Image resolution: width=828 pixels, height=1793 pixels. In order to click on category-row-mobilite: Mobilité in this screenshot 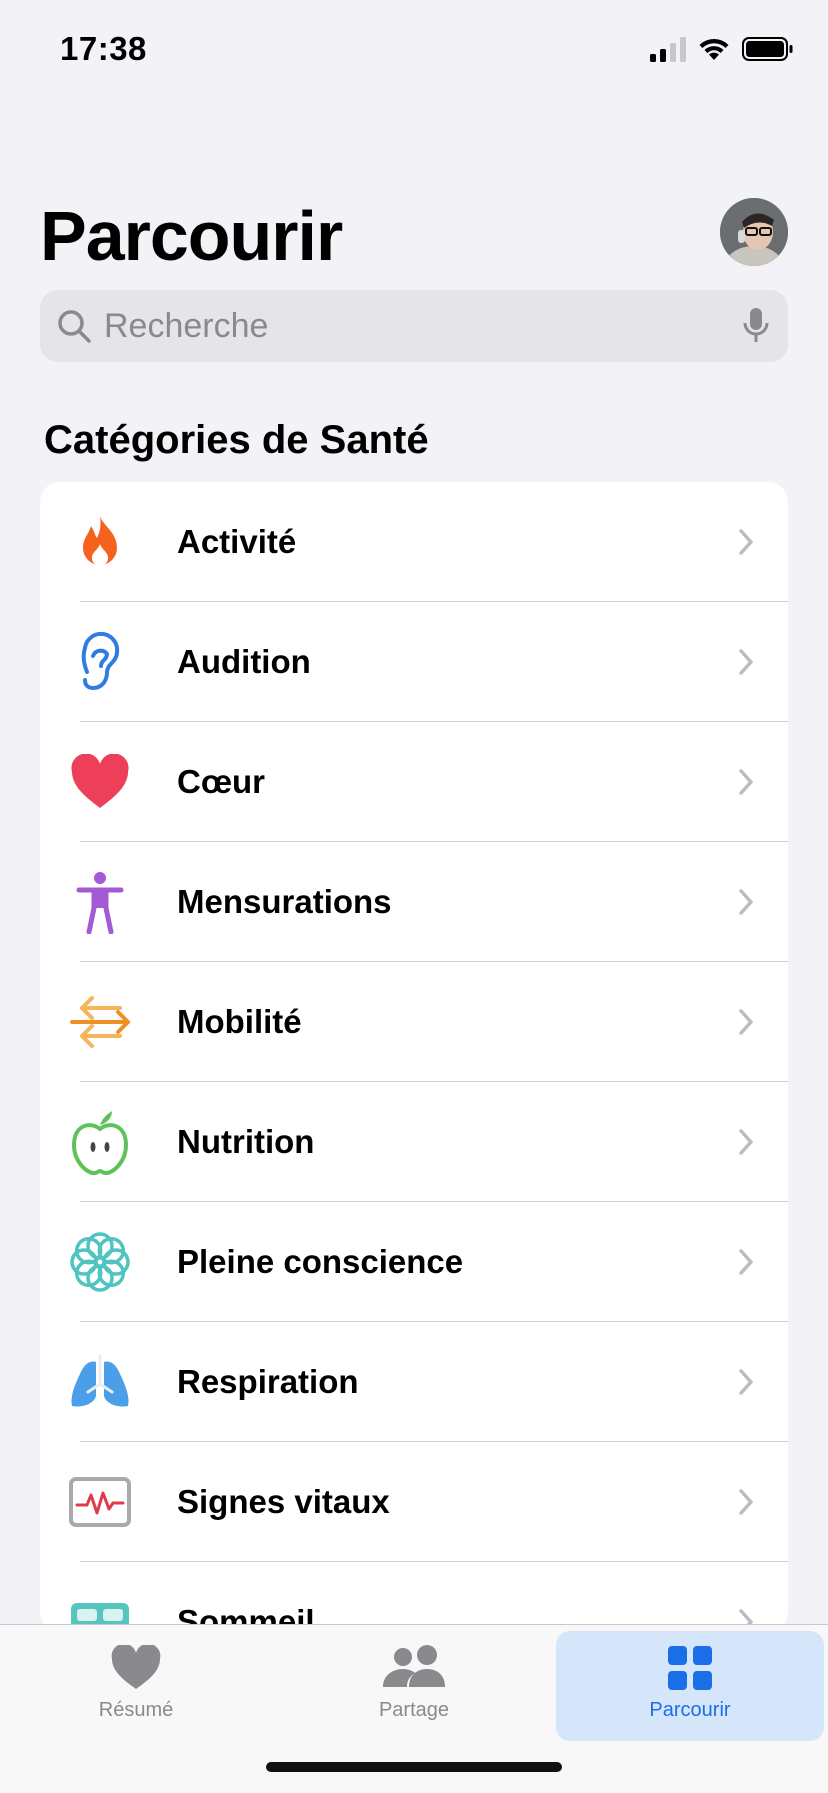, I will do `click(414, 1022)`.